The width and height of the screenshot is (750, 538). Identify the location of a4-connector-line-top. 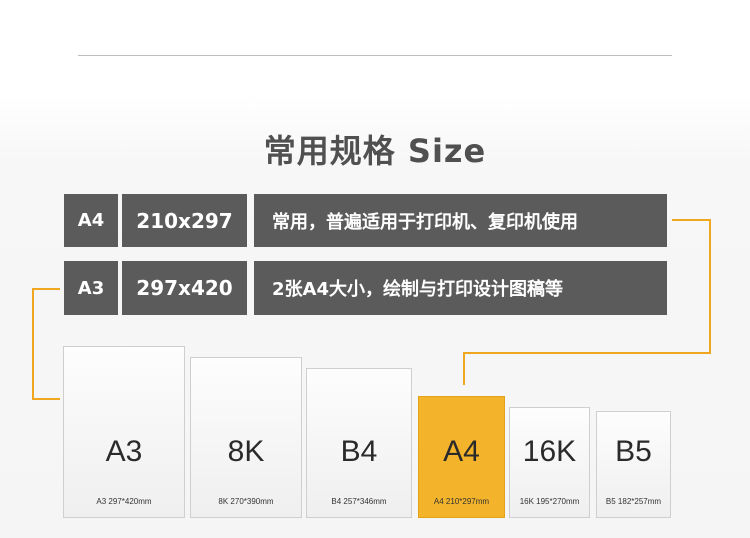
(691, 220).